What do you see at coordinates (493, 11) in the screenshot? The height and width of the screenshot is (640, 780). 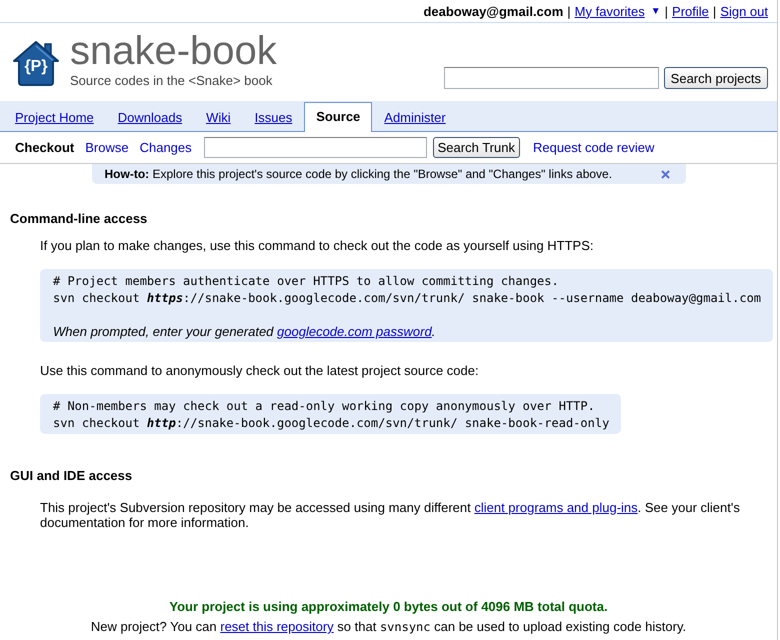 I see `user-email: deaboway@gmail.com` at bounding box center [493, 11].